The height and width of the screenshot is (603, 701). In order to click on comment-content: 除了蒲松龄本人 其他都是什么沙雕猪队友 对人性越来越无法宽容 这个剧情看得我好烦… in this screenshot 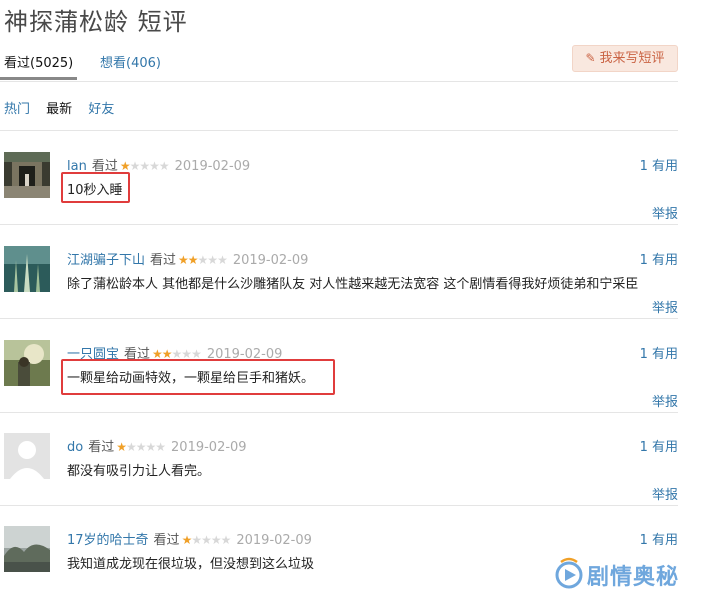, I will do `click(353, 284)`.